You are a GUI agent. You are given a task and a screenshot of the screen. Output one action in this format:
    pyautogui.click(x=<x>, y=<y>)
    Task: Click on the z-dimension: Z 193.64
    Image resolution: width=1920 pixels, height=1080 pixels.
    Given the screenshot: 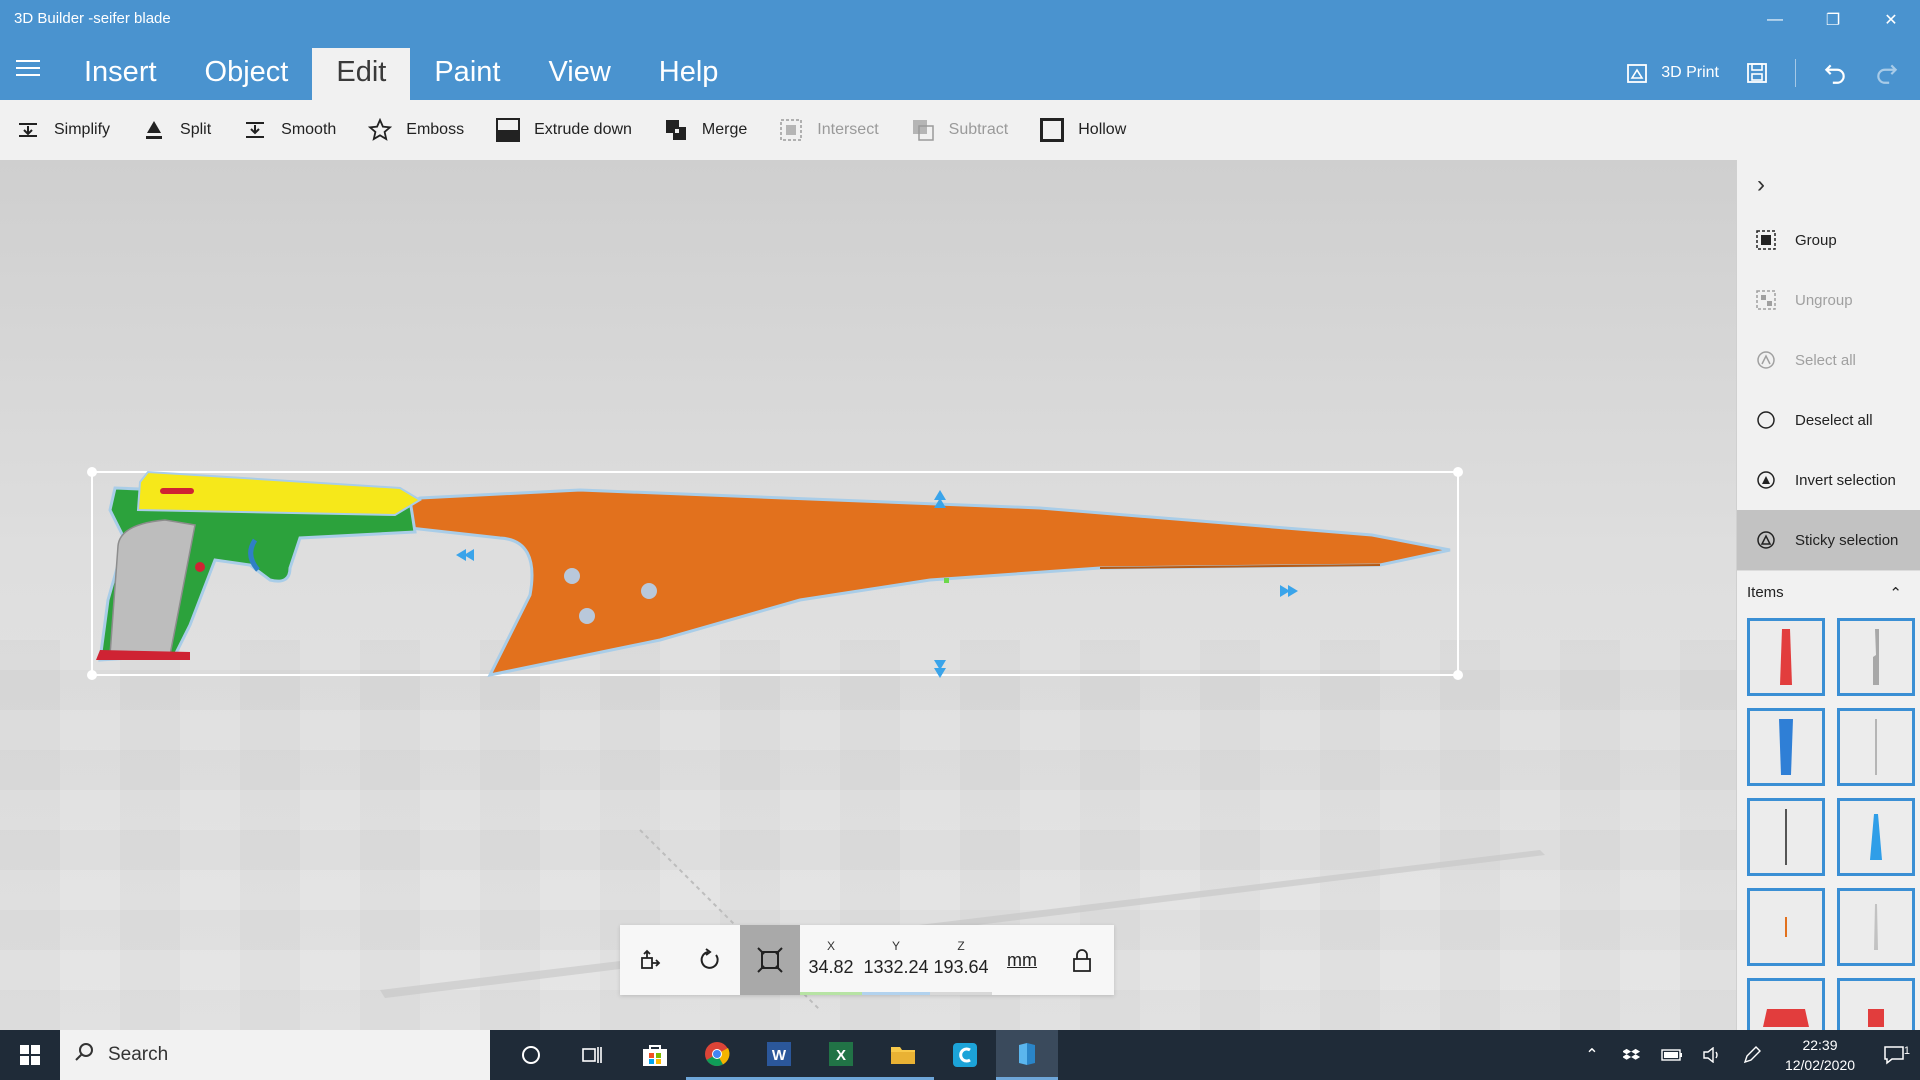 What is the action you would take?
    pyautogui.click(x=961, y=960)
    